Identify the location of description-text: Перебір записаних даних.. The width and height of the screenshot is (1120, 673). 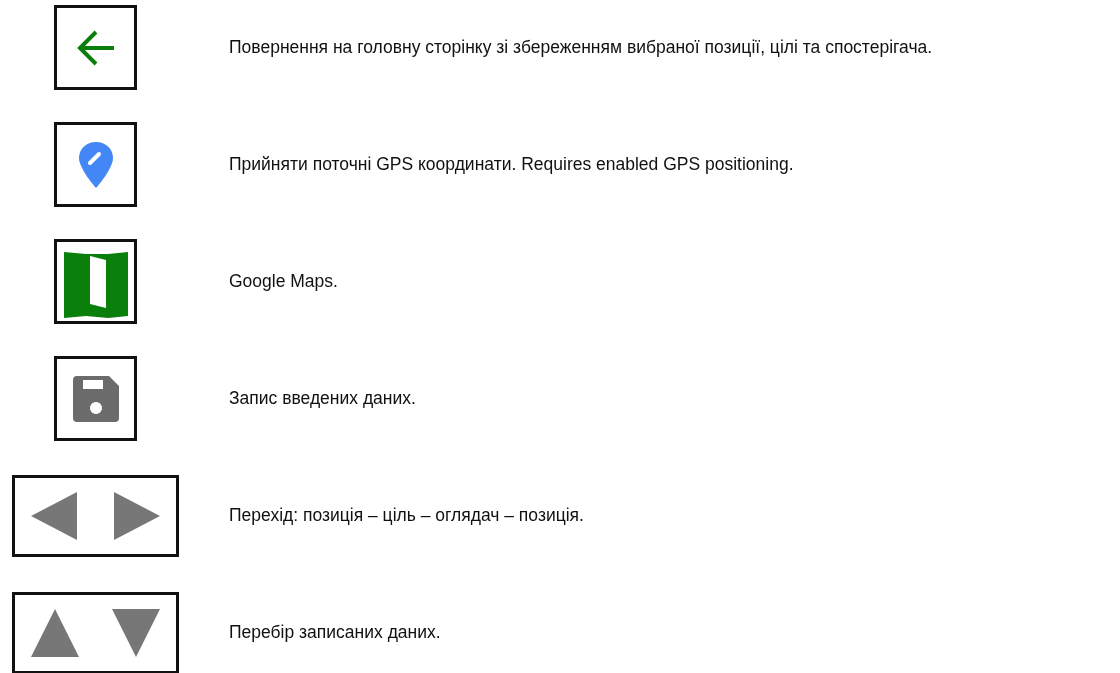
(335, 632).